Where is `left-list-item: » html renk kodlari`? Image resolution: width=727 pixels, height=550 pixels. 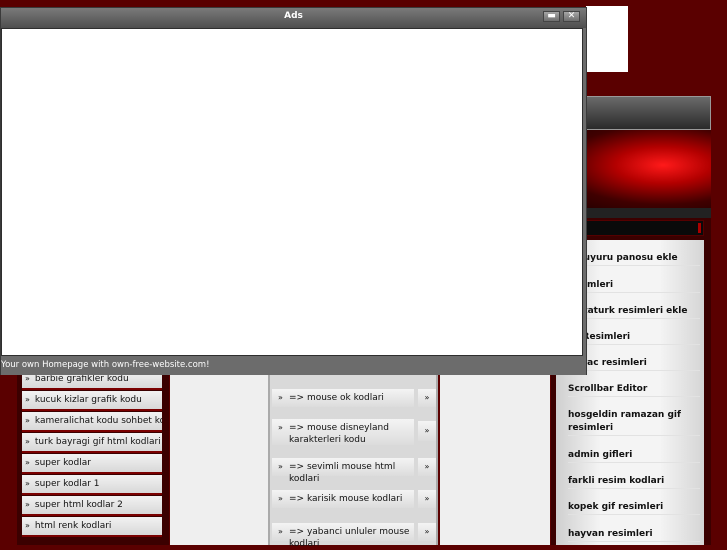
left-list-item: » html renk kodlari is located at coordinates (92, 527).